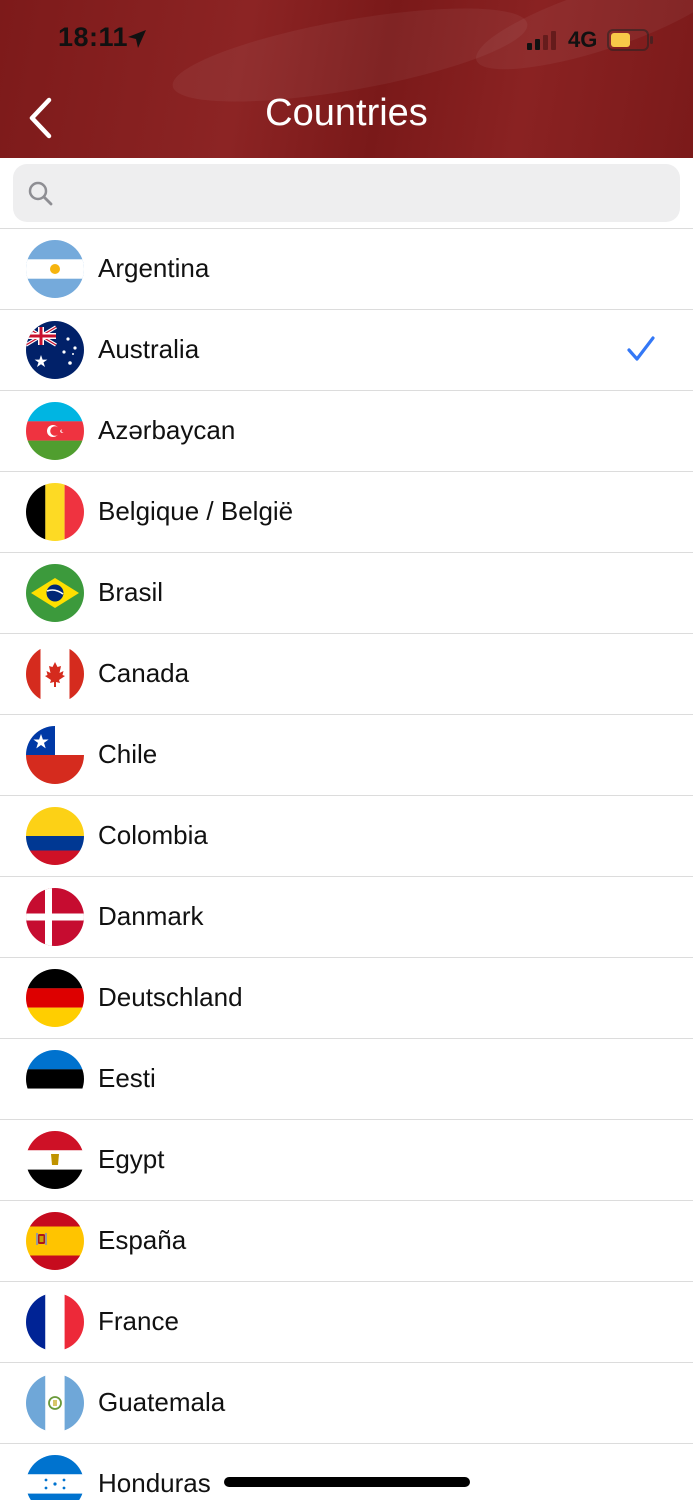 The image size is (693, 1500). What do you see at coordinates (346, 113) in the screenshot?
I see `page-title: Countries` at bounding box center [346, 113].